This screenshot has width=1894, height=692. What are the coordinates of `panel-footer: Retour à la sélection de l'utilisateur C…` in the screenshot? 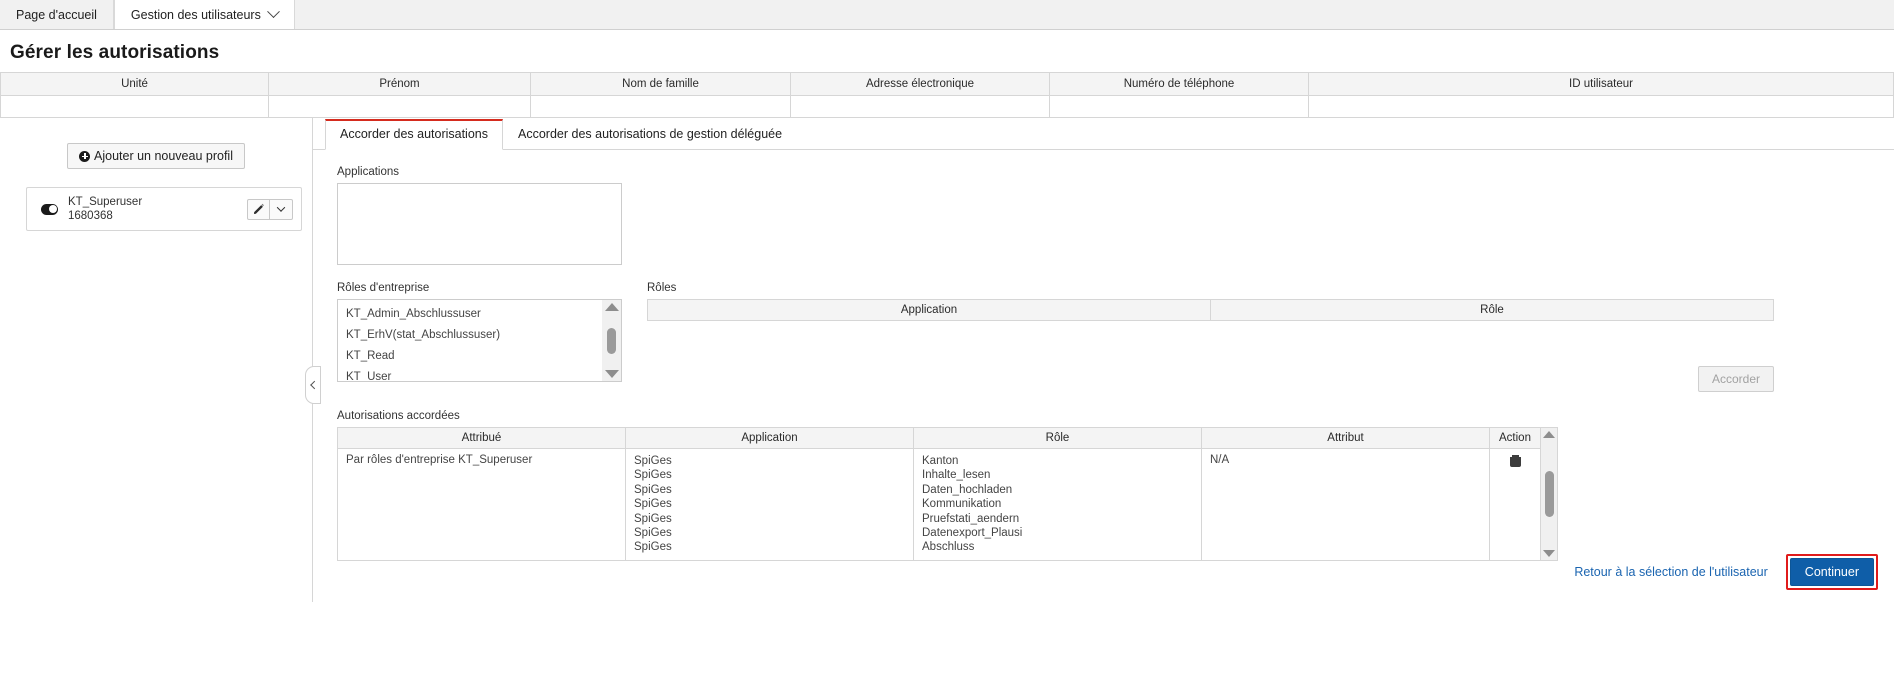 It's located at (1726, 572).